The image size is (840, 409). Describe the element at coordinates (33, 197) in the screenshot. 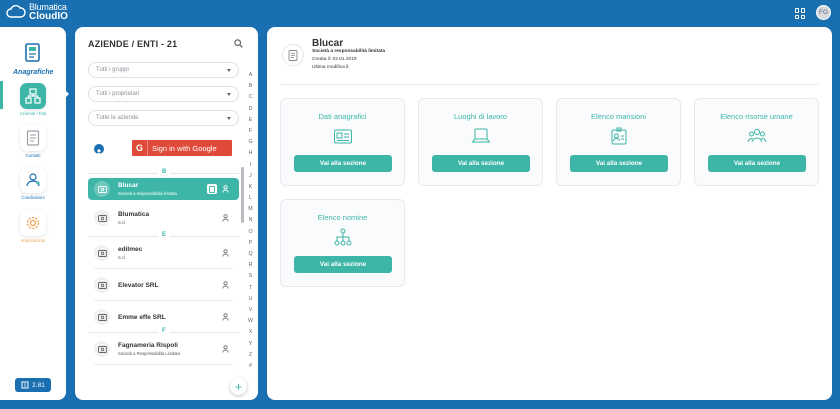

I see `sidebar-item-label: Condivisioni` at that location.